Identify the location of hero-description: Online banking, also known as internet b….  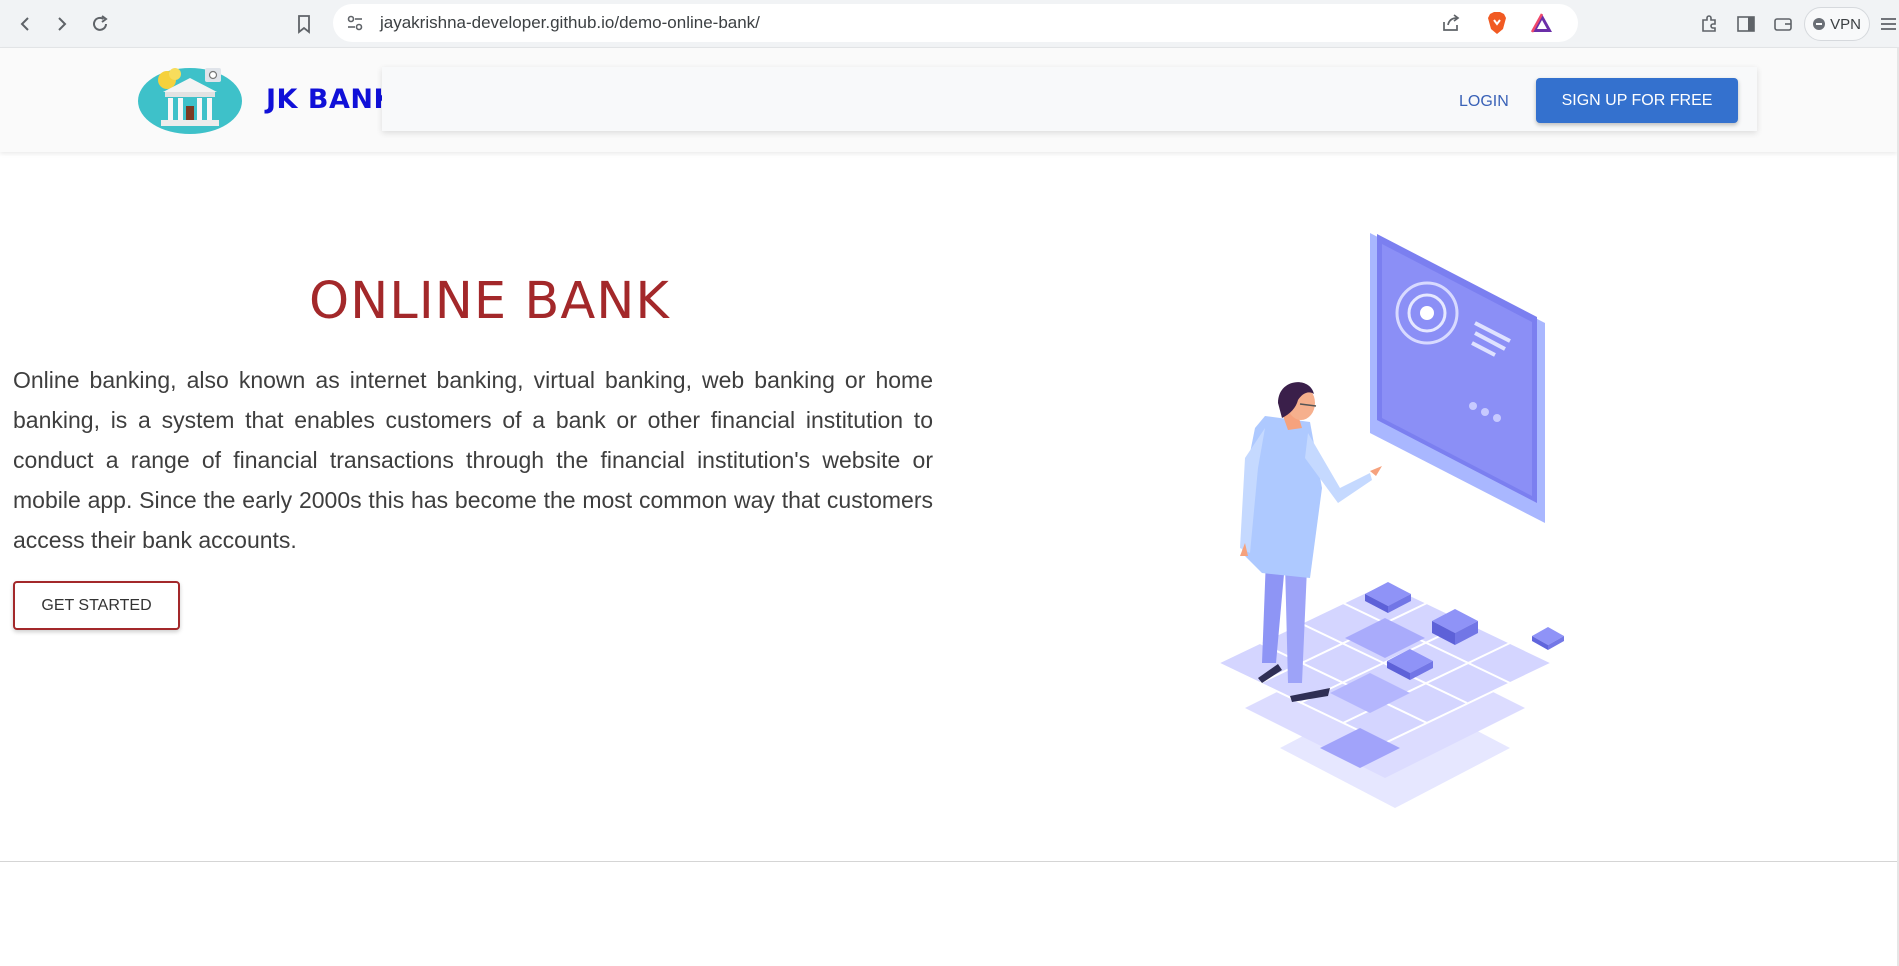
(473, 460).